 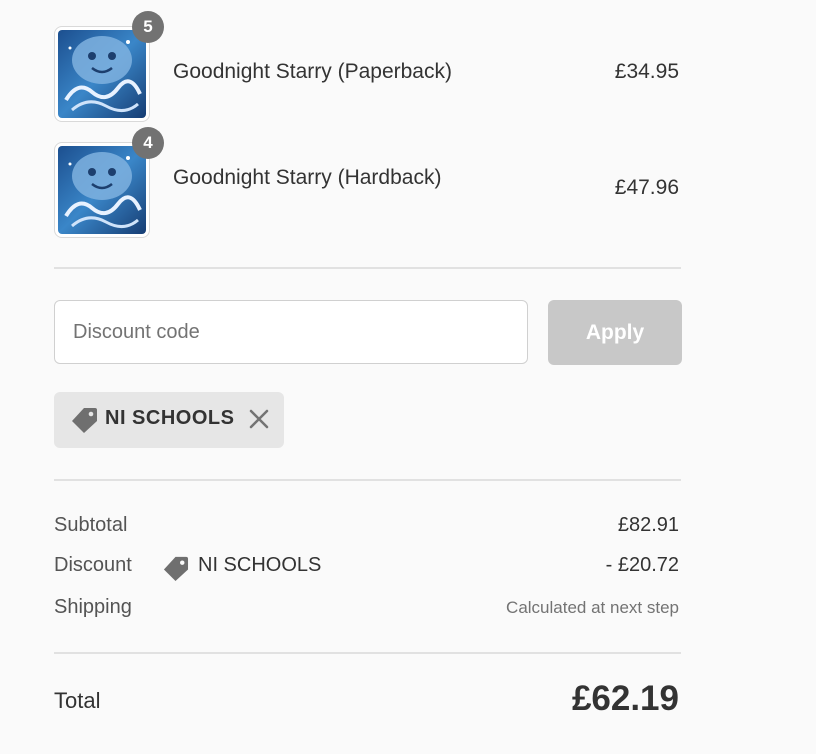 I want to click on quantity-badge: 4, so click(x=148, y=143).